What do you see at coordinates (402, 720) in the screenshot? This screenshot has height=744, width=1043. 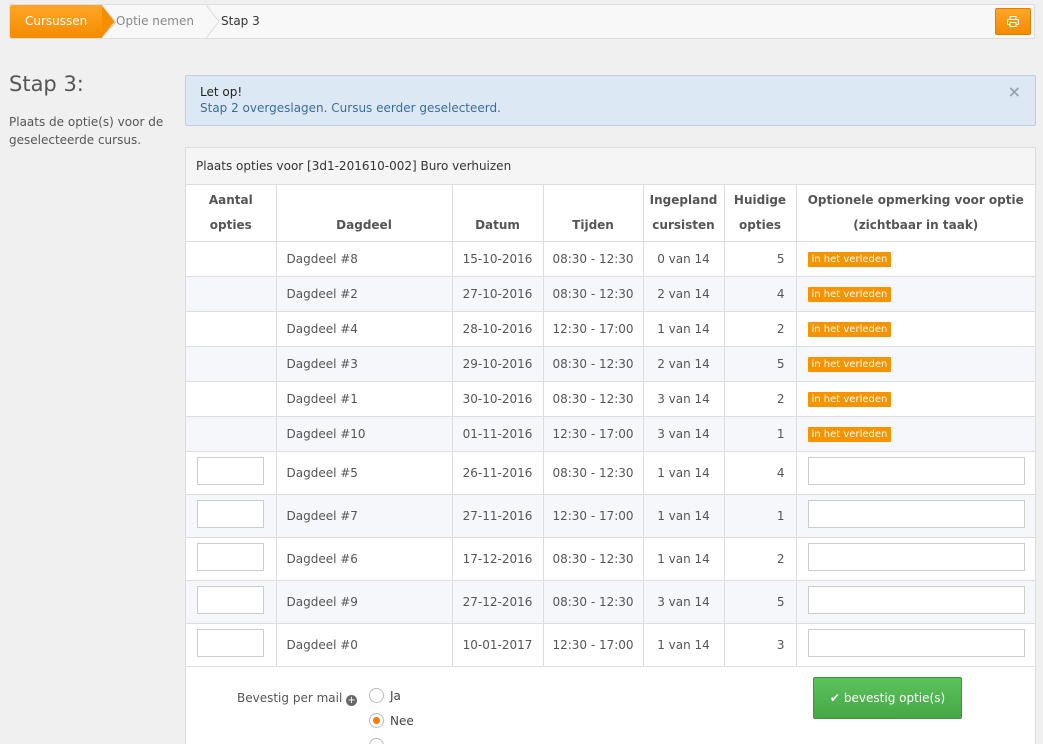 I see `radio-label-nee: Nee` at bounding box center [402, 720].